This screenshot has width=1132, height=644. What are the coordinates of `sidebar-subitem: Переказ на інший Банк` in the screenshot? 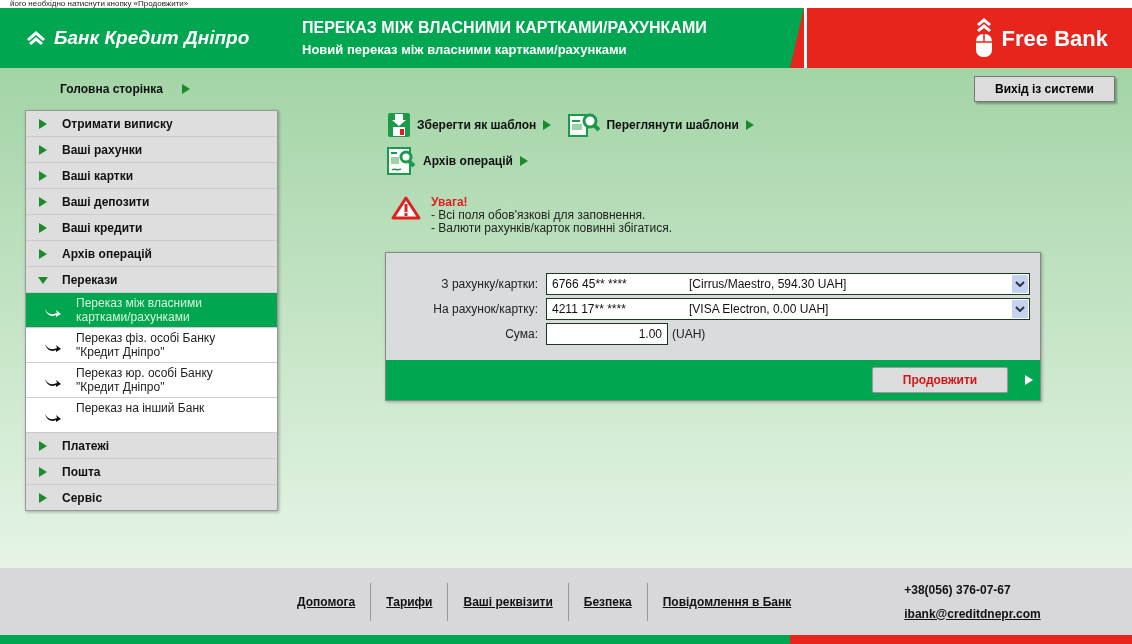 It's located at (151, 414).